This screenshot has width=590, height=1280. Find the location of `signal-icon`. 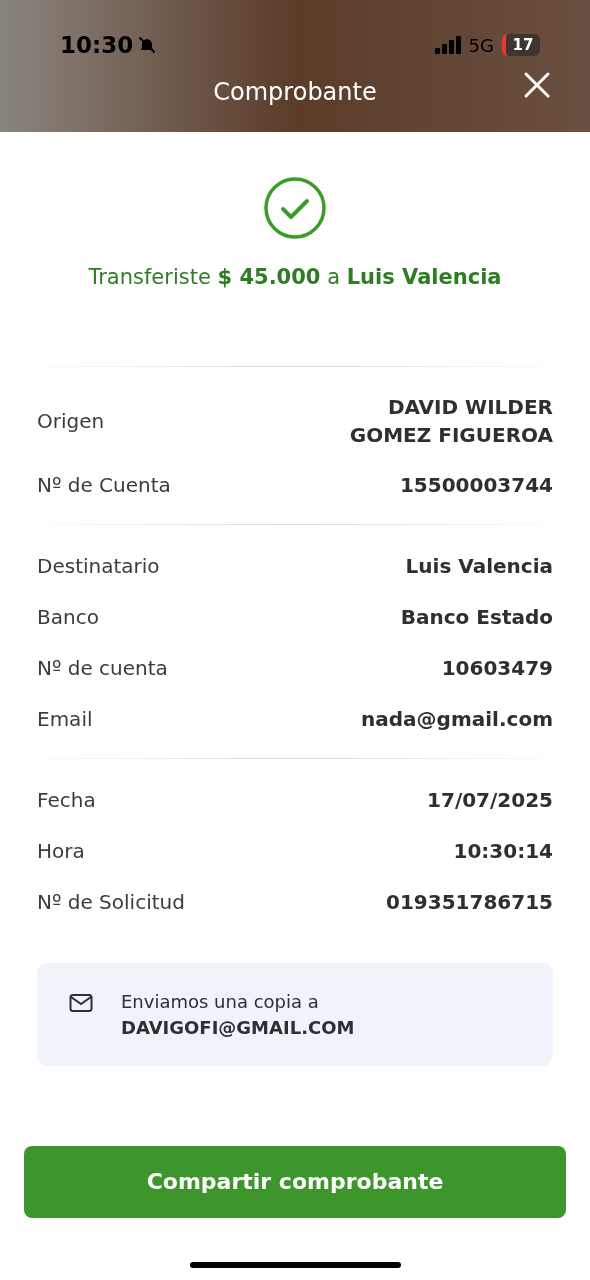

signal-icon is located at coordinates (447, 45).